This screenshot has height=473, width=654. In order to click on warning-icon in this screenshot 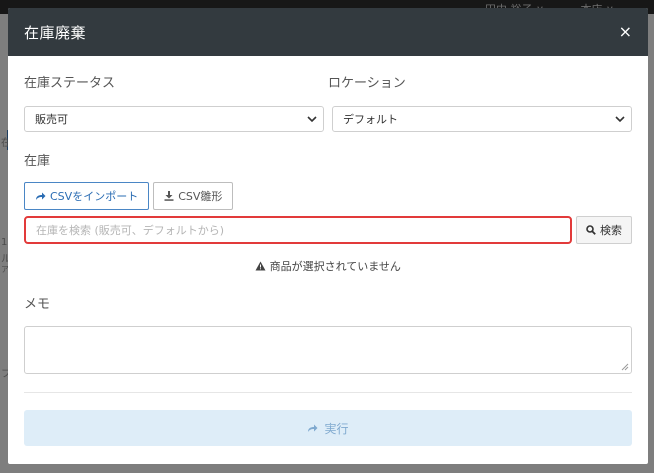, I will do `click(260, 266)`.